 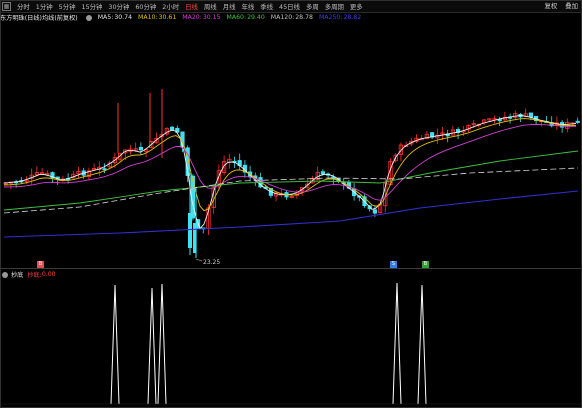 I want to click on pane-divider, so click(x=291, y=268).